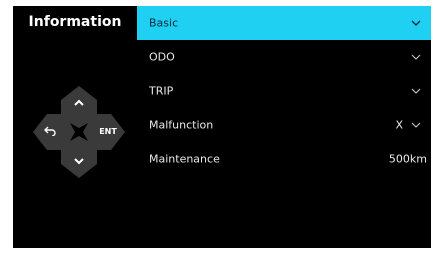 The width and height of the screenshot is (439, 254). Describe the element at coordinates (284, 125) in the screenshot. I see `menu-item-malfunction: Malfunction X` at that location.